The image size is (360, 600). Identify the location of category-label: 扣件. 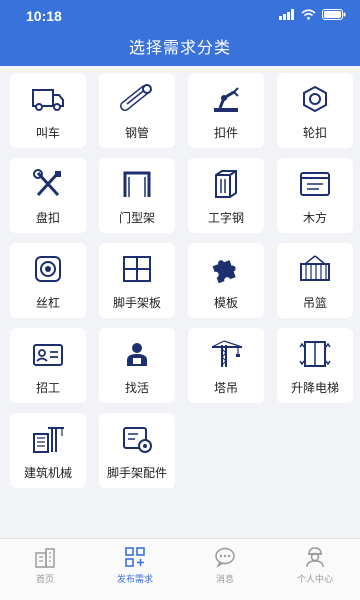
(225, 133).